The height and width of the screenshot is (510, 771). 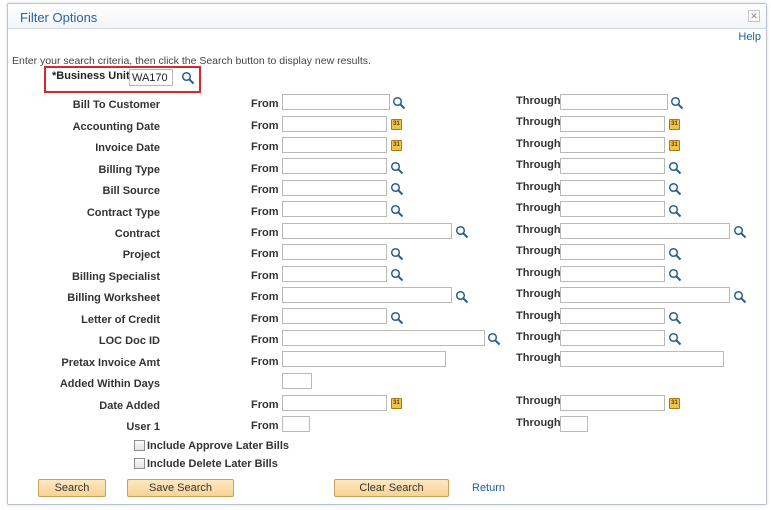 I want to click on bill-to-customer-from-lookup-icon, so click(x=399, y=103).